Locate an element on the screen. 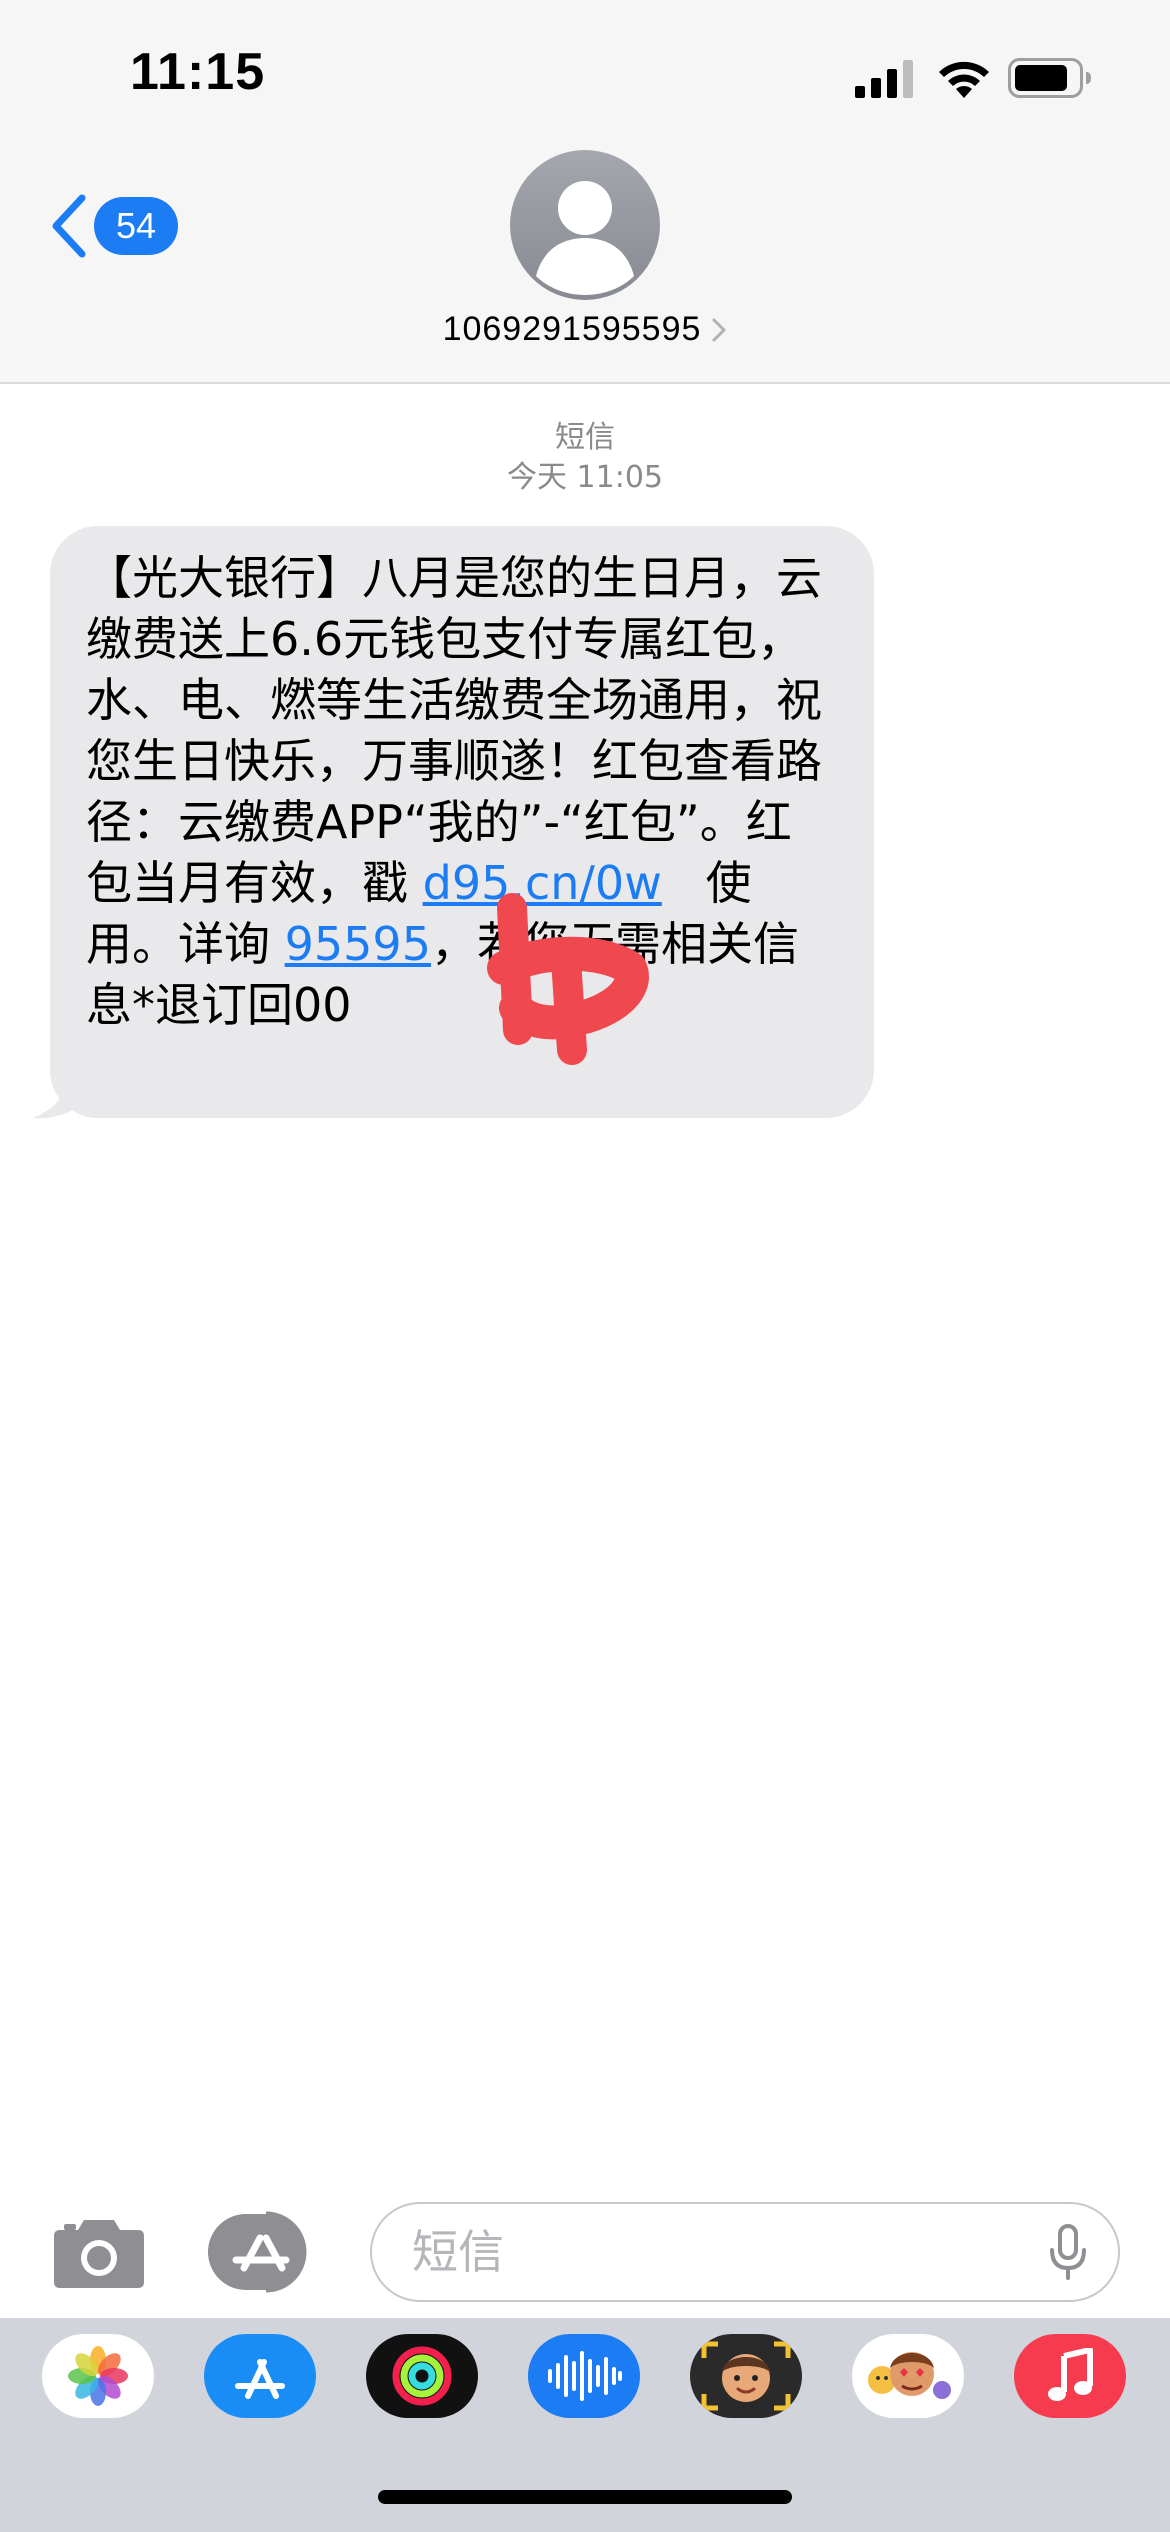 The image size is (1170, 2532). contact-avatar is located at coordinates (585, 225).